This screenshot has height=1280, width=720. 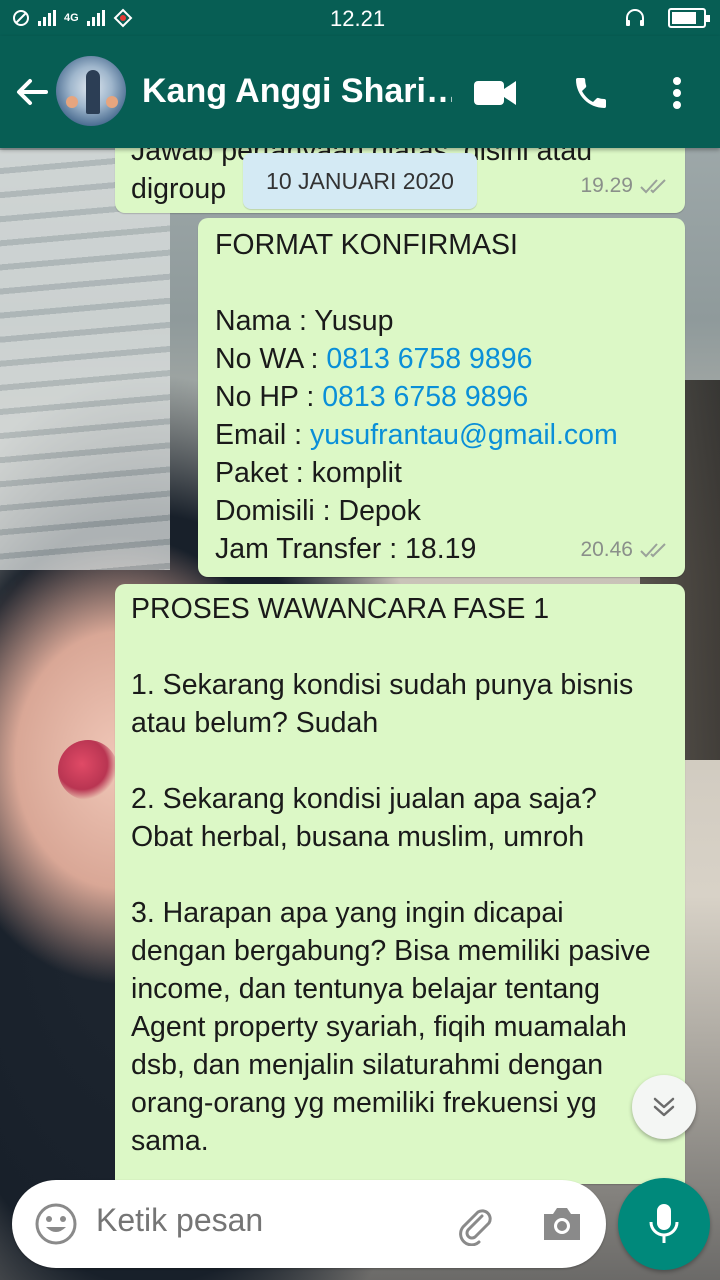 I want to click on emoji-button, so click(x=56, y=1224).